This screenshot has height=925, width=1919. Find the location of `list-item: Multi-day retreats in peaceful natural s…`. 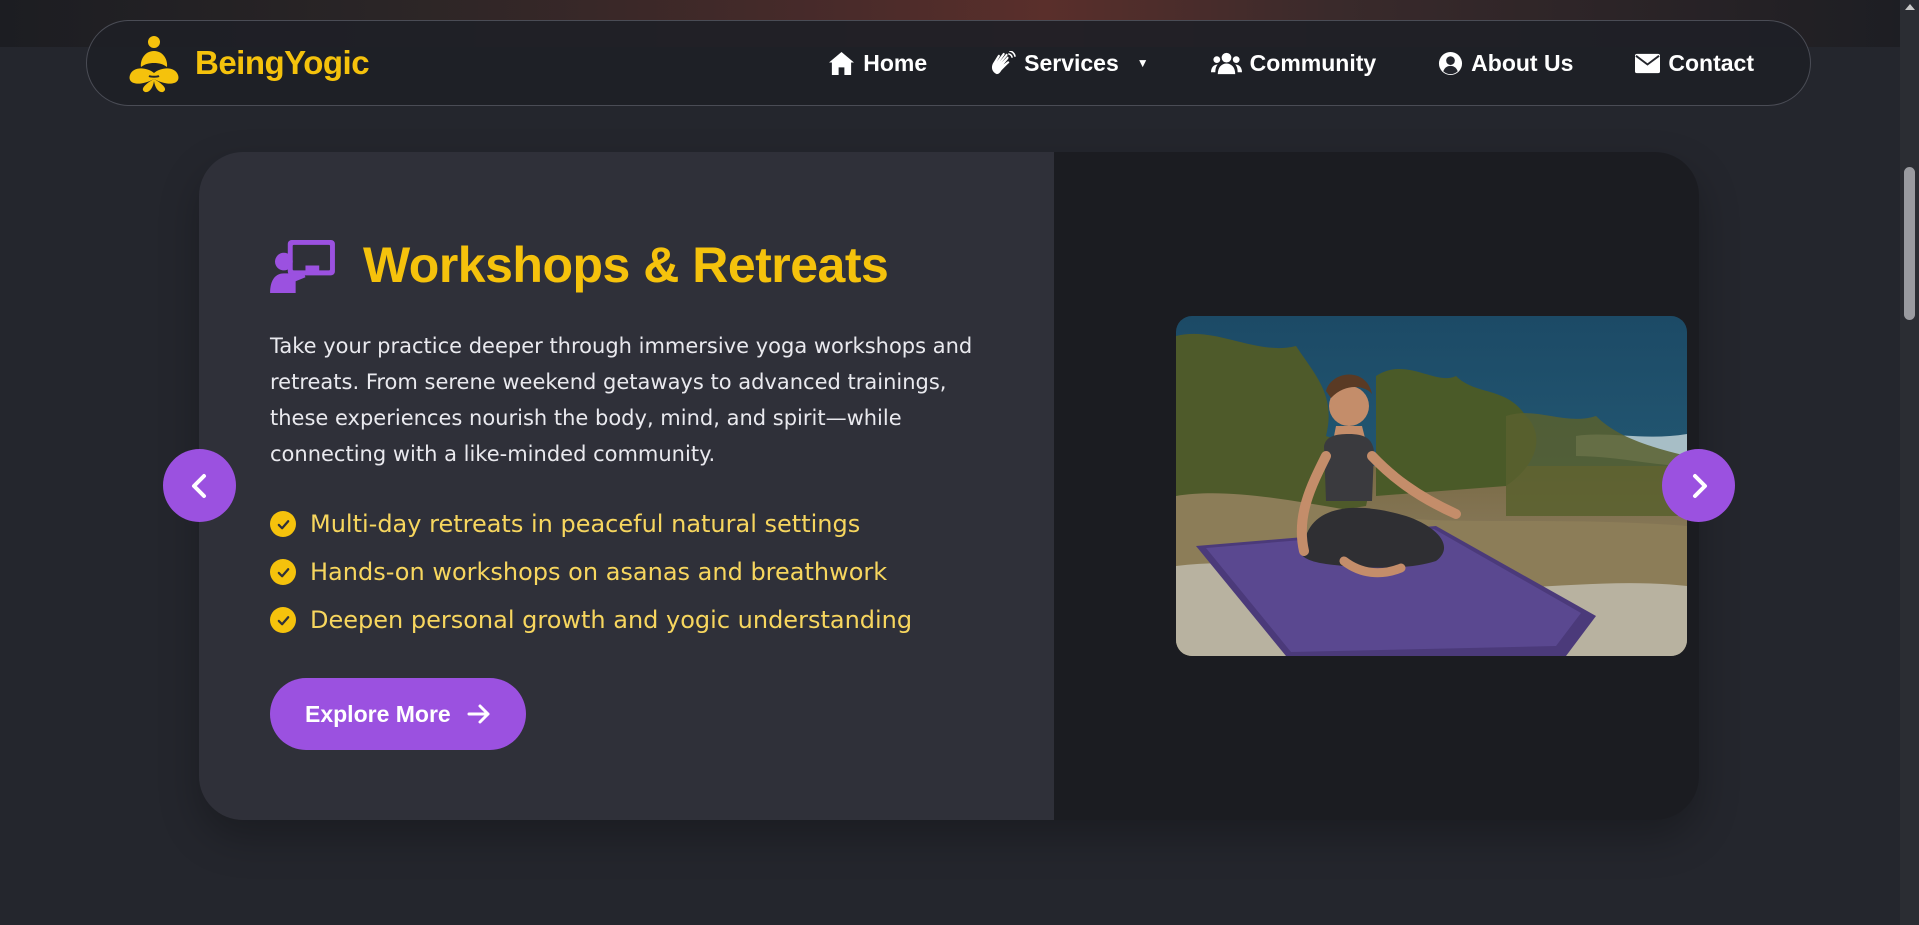

list-item: Multi-day retreats in peaceful natural s… is located at coordinates (627, 524).